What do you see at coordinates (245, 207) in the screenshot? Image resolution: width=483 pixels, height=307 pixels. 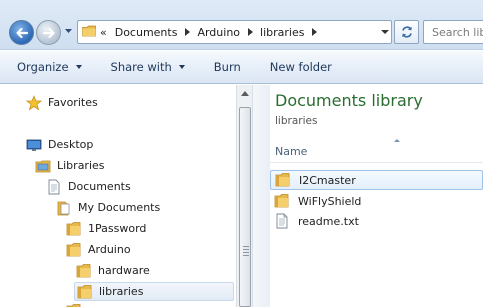 I see `scrollbar-thumb` at bounding box center [245, 207].